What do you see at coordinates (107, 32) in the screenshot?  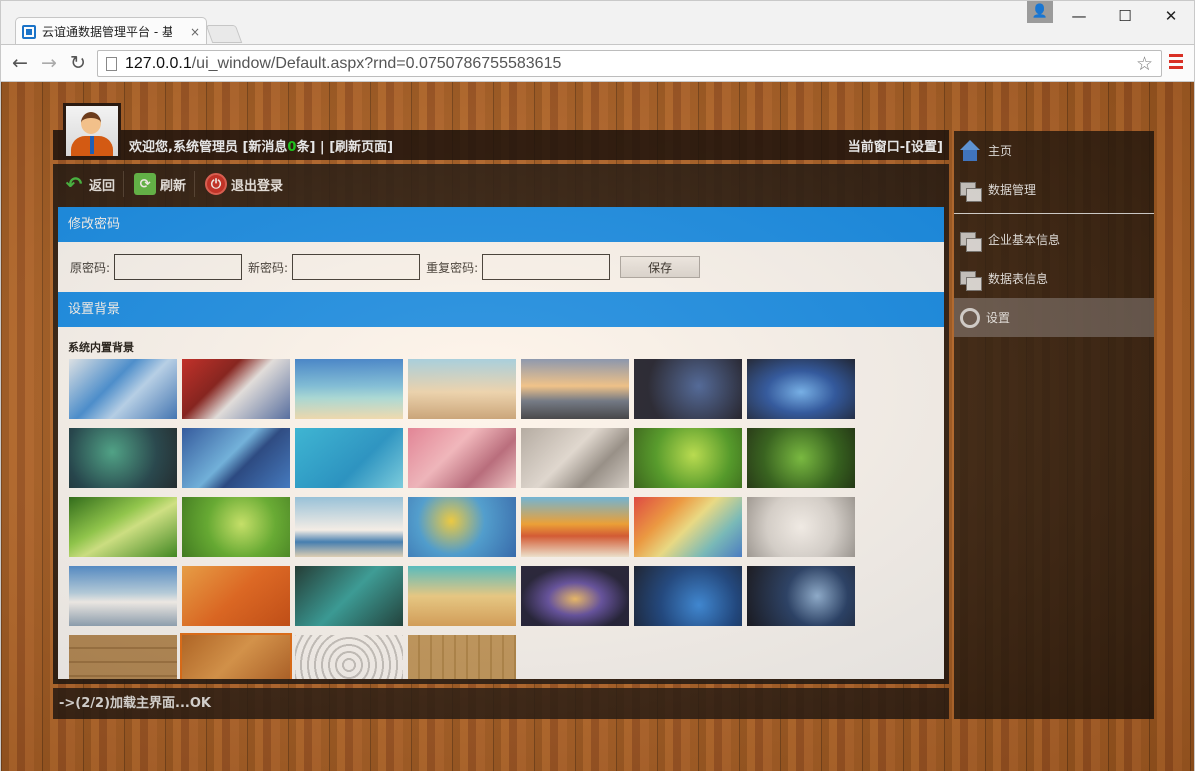 I see `tab-title: 云谊通数据管理平台 - 基` at bounding box center [107, 32].